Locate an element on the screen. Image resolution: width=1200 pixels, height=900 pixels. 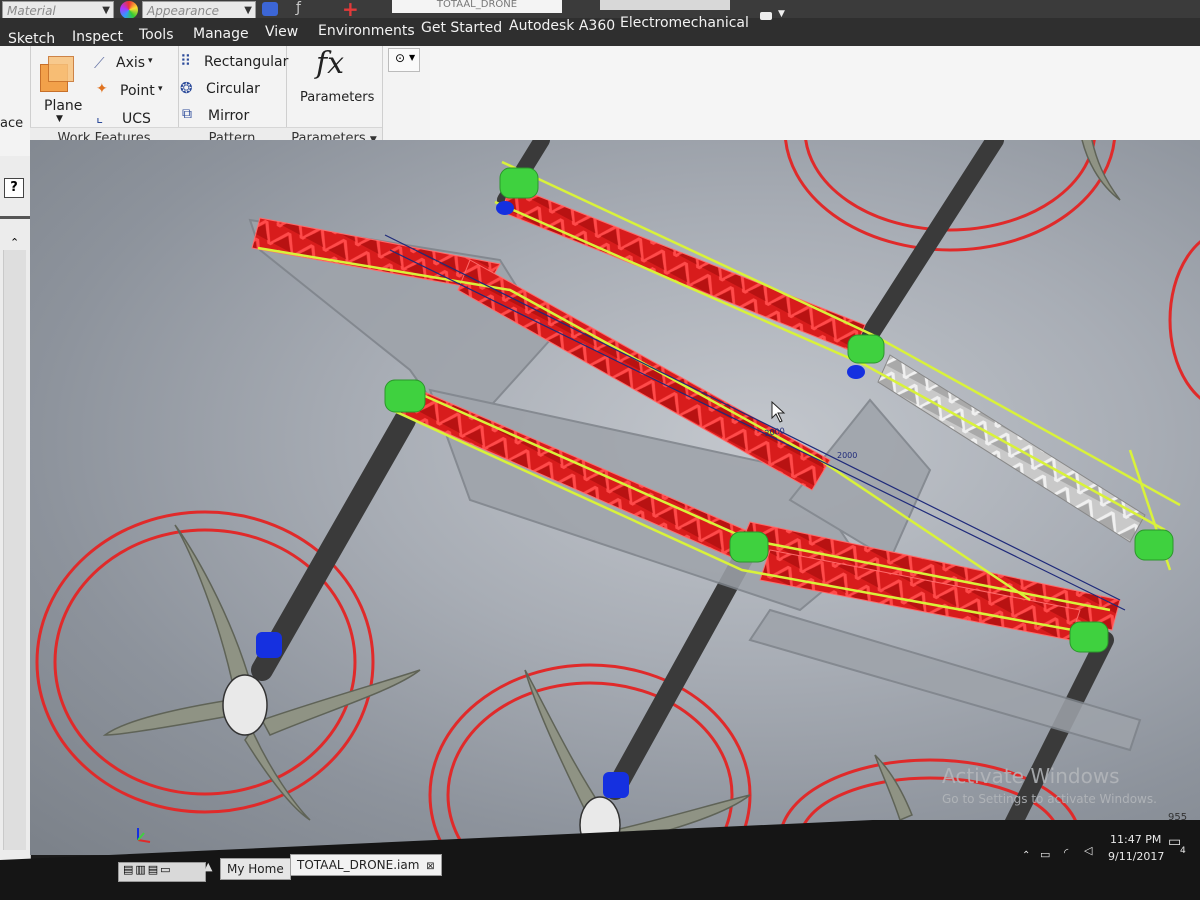
partial-panel: ace is located at coordinates (15, 98).